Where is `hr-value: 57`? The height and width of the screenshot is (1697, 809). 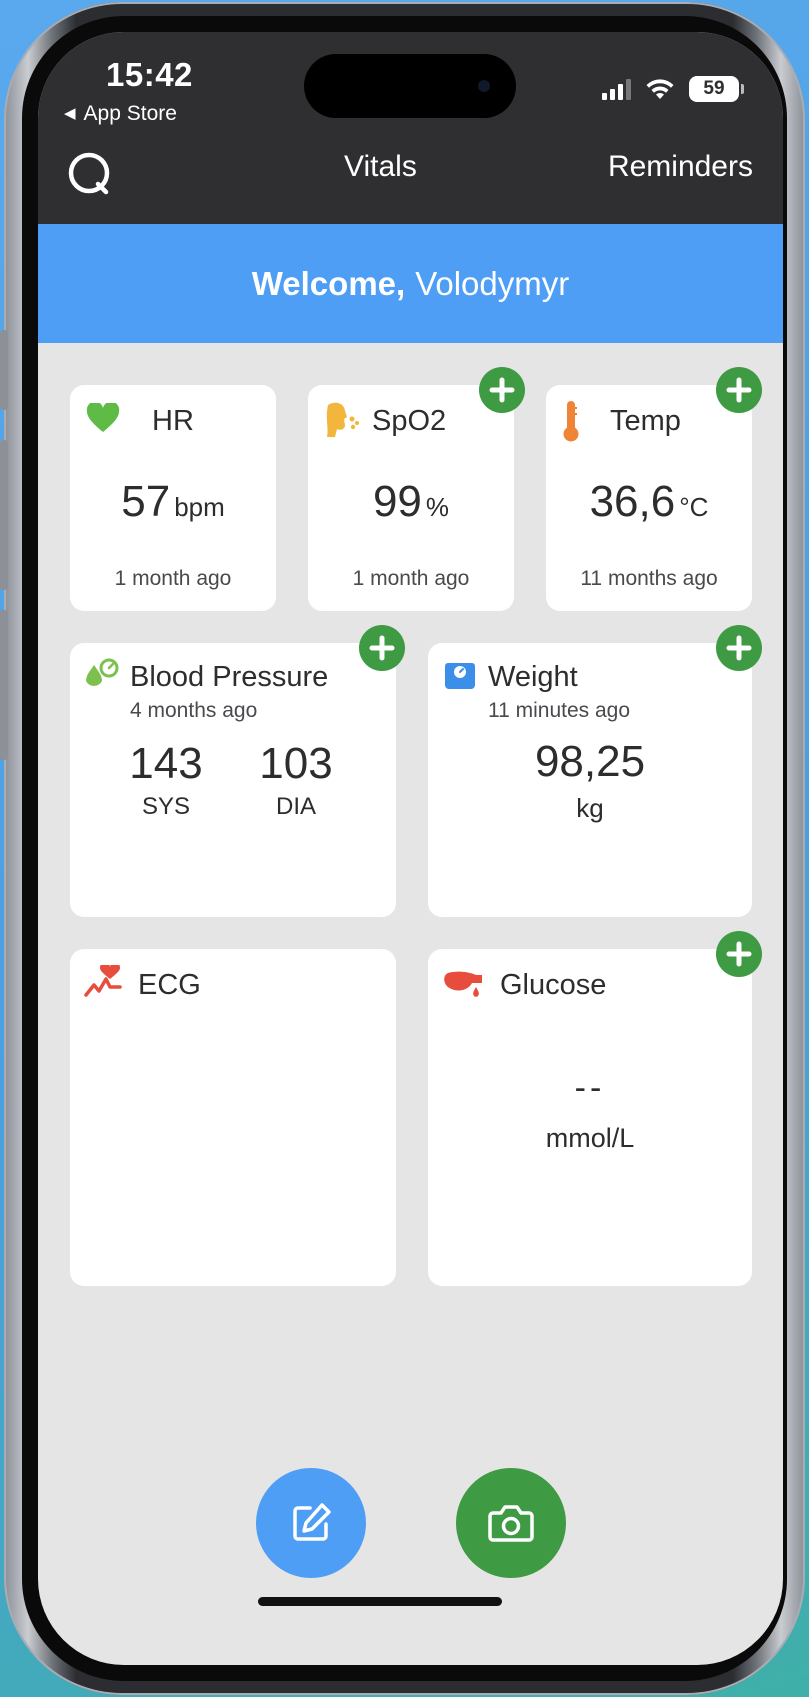
hr-value: 57 is located at coordinates (146, 501).